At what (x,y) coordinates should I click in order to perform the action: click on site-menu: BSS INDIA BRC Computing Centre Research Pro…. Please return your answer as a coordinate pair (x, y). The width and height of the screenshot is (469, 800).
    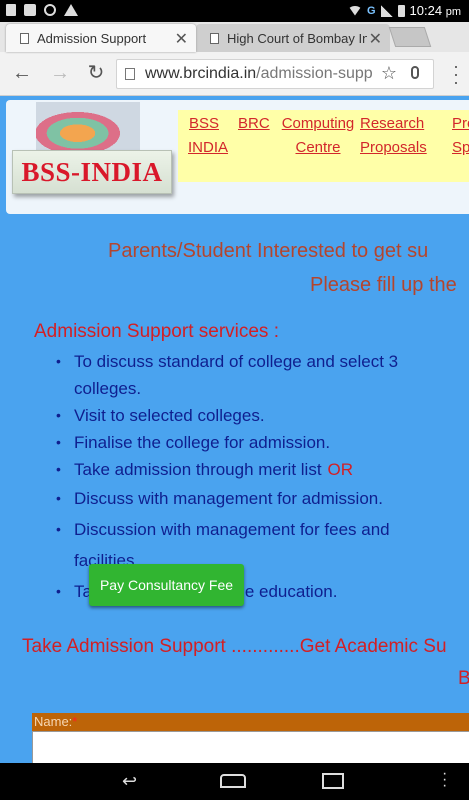
    Looking at the image, I should click on (323, 146).